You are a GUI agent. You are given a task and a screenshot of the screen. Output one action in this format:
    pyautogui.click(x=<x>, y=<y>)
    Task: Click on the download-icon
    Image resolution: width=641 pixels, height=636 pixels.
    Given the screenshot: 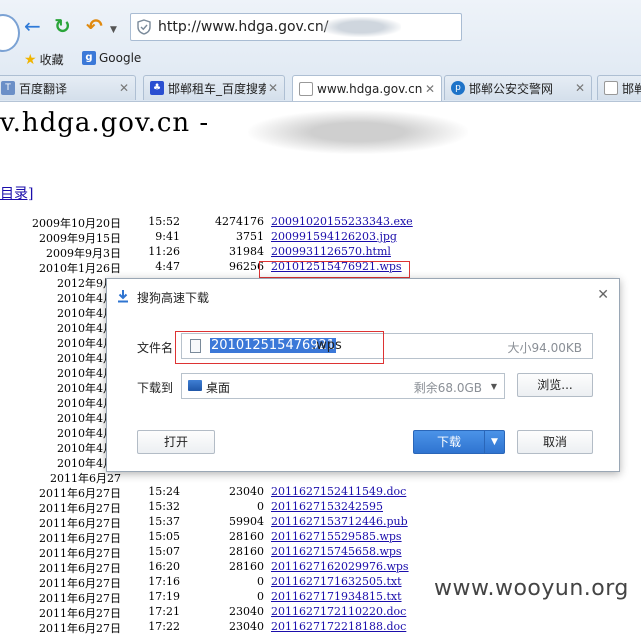 What is the action you would take?
    pyautogui.click(x=123, y=296)
    